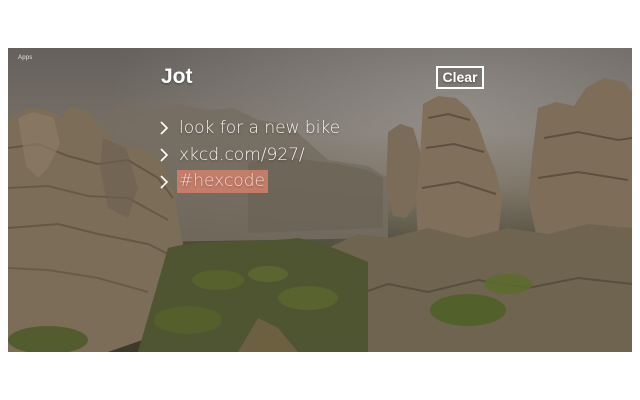  Describe the element at coordinates (25, 58) in the screenshot. I see `apps-link: Apps` at that location.